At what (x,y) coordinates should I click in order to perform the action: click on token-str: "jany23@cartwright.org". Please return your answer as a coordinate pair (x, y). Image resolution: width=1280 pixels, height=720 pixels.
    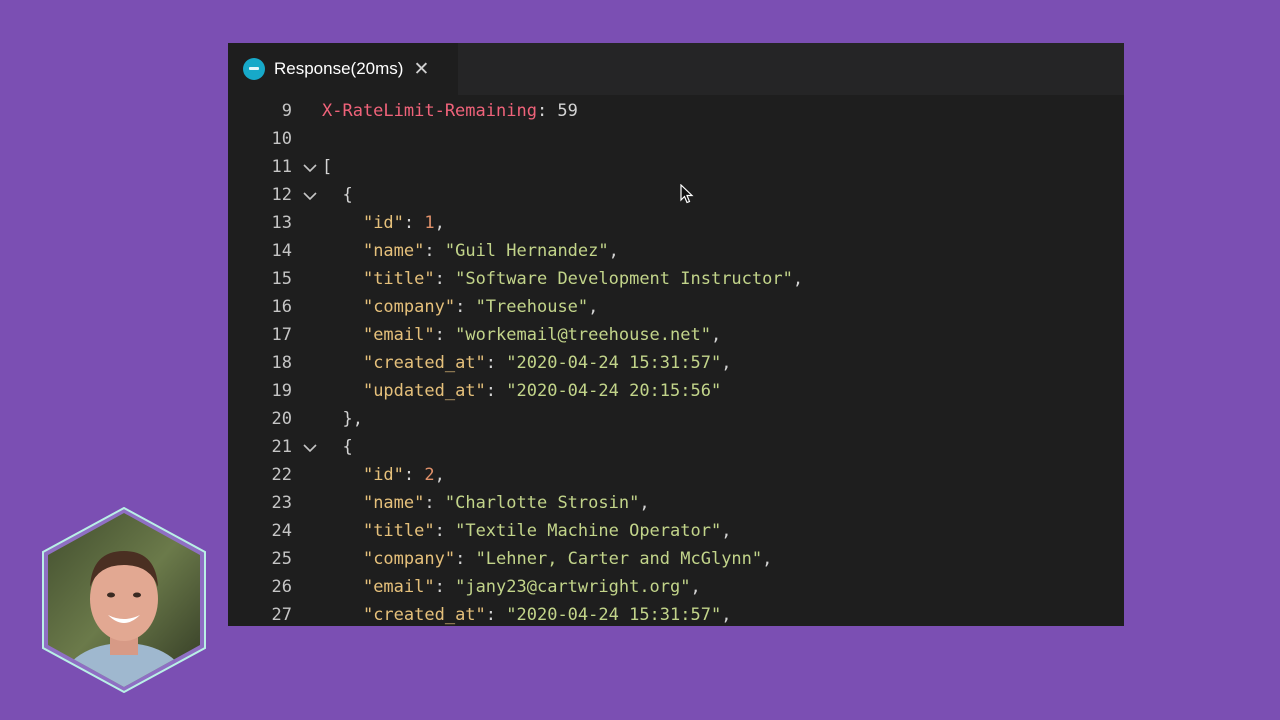
    Looking at the image, I should click on (573, 587).